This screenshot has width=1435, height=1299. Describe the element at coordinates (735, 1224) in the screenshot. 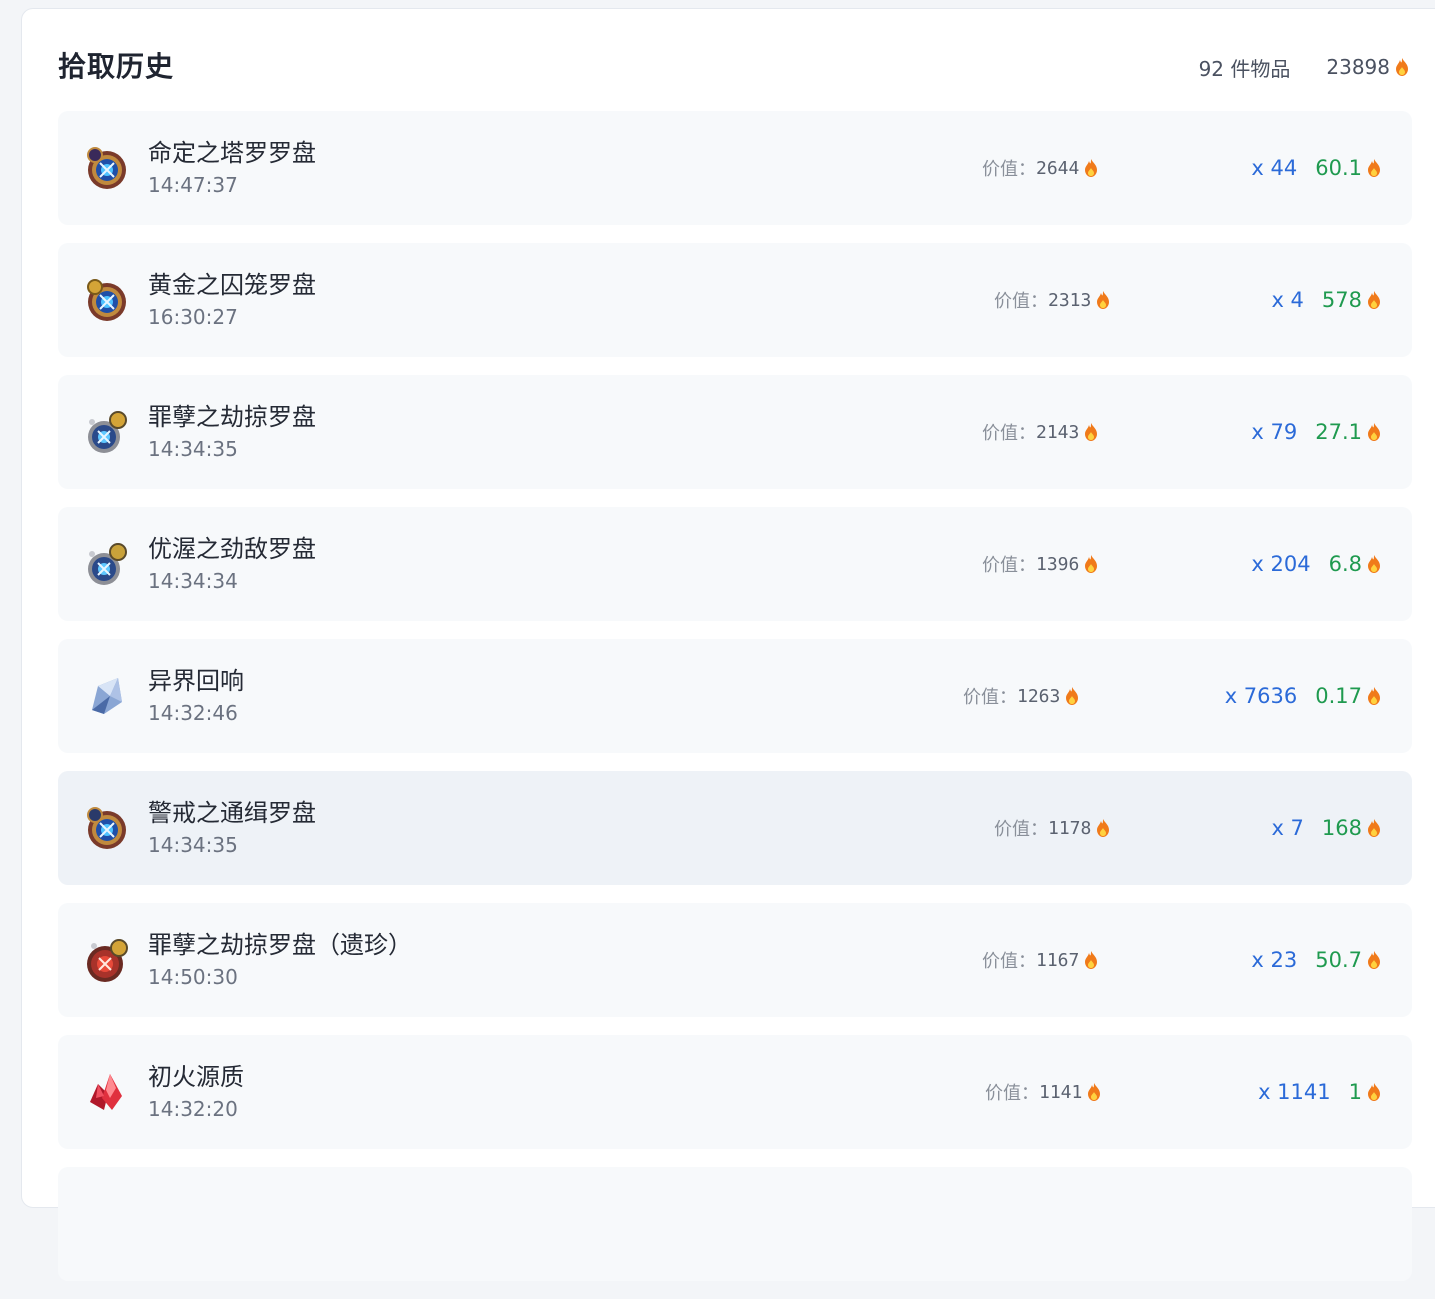

I see `list-item-partial` at that location.